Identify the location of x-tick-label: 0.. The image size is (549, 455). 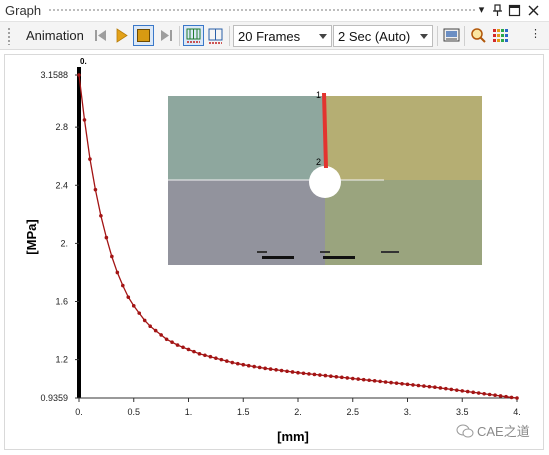
(79, 412).